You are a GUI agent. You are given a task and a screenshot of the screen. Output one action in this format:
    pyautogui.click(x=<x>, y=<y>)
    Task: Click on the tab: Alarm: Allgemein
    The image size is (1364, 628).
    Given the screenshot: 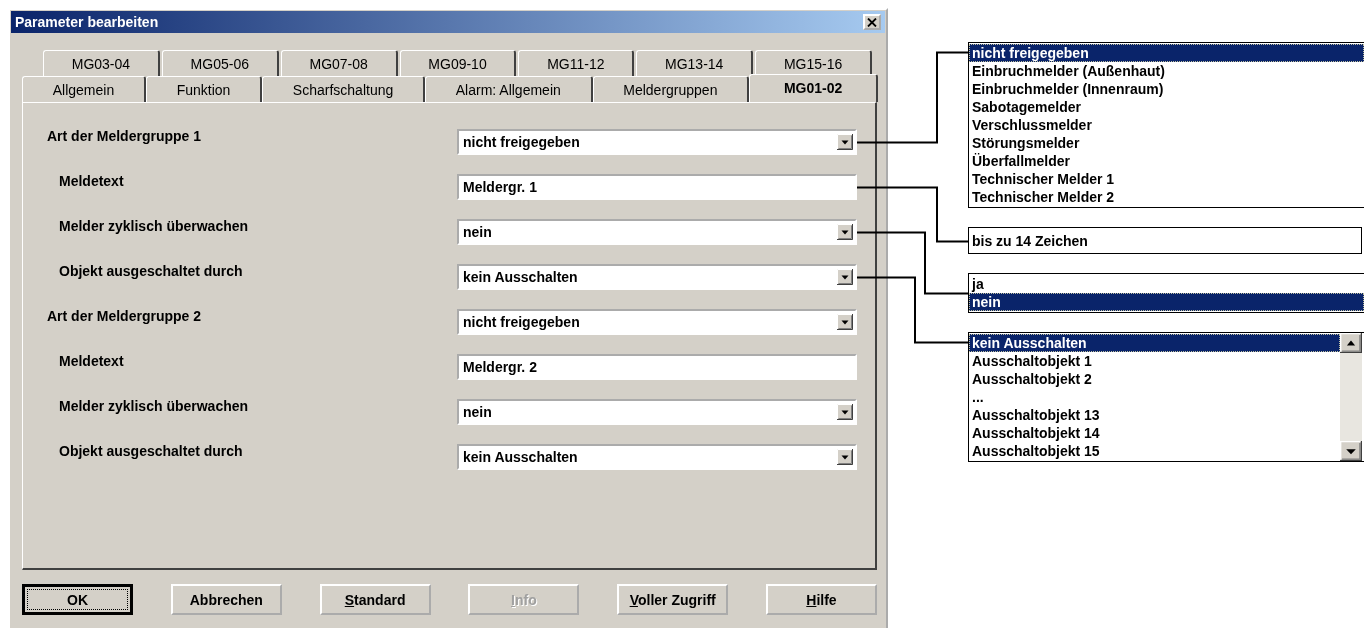 What is the action you would take?
    pyautogui.click(x=509, y=89)
    